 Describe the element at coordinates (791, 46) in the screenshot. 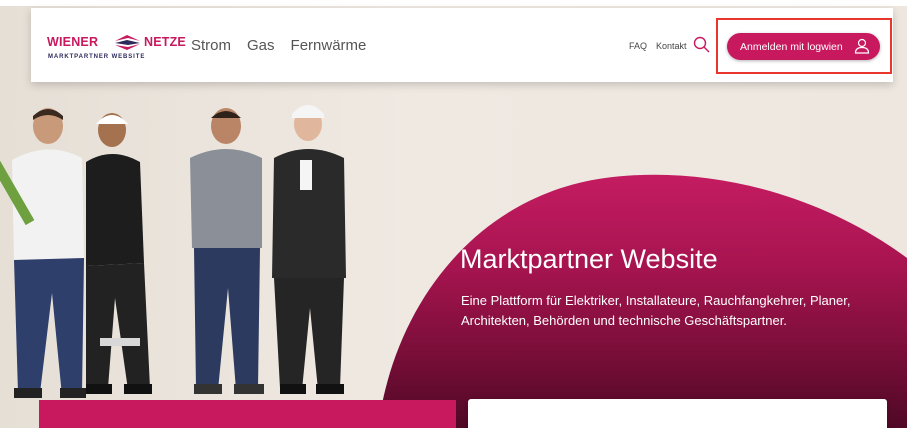

I see `login-button-label: Anmelden mit logwien` at that location.